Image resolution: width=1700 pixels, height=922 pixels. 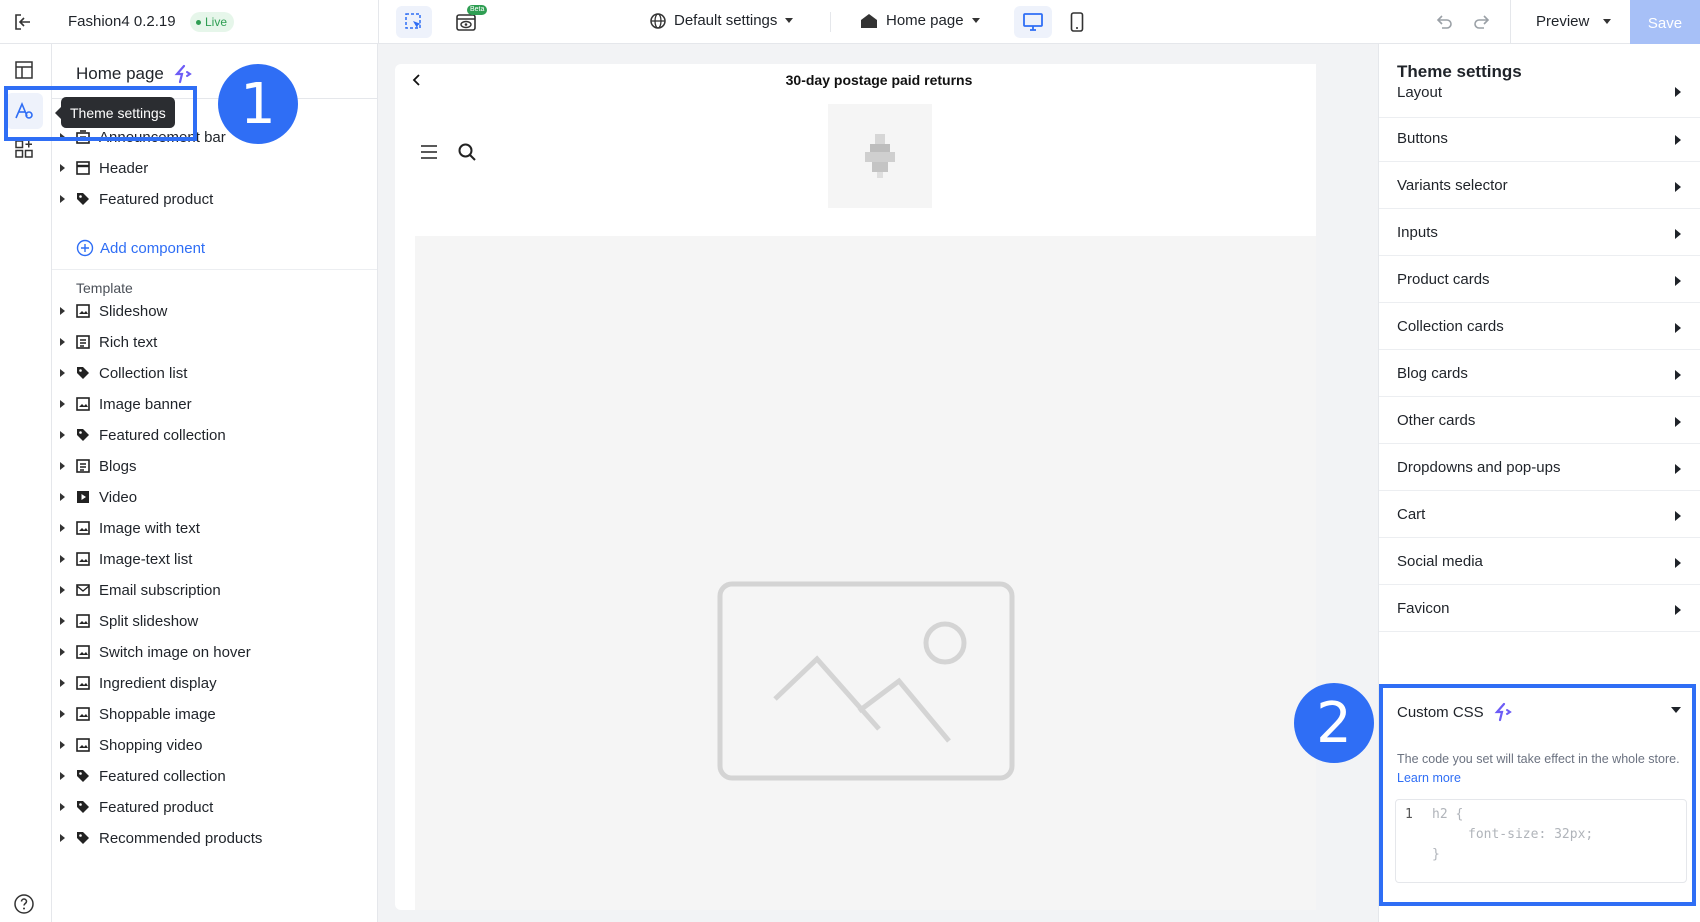 I want to click on section-item: Email subscription, so click(x=140, y=590).